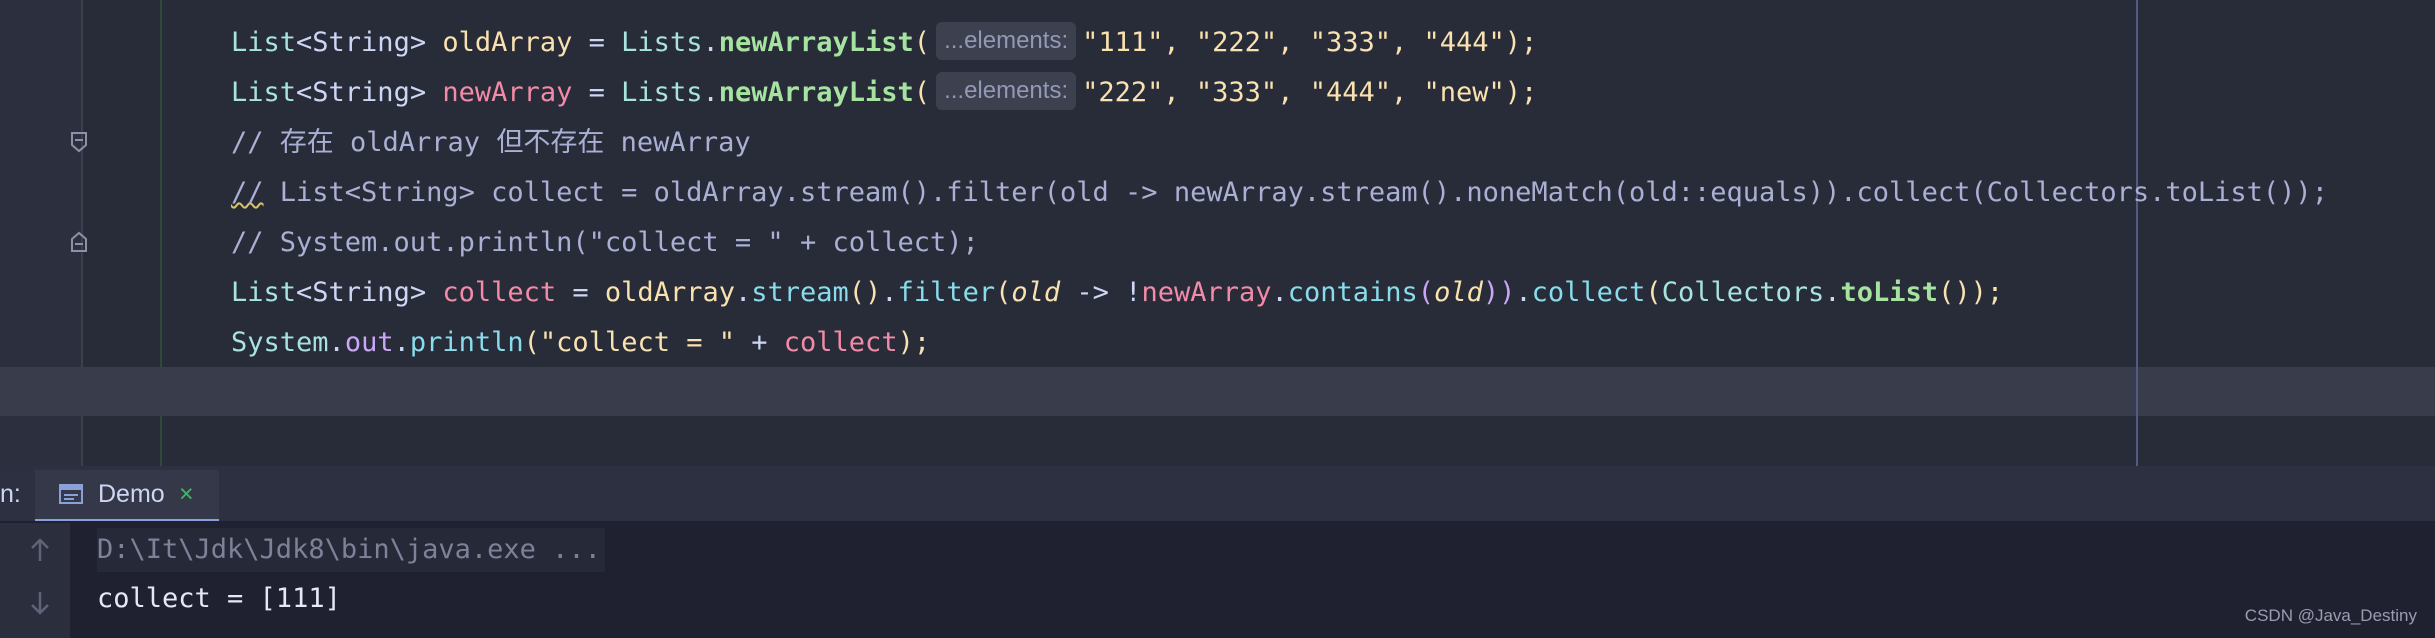 This screenshot has height=638, width=2435. I want to click on scroll-up-icon, so click(40, 550).